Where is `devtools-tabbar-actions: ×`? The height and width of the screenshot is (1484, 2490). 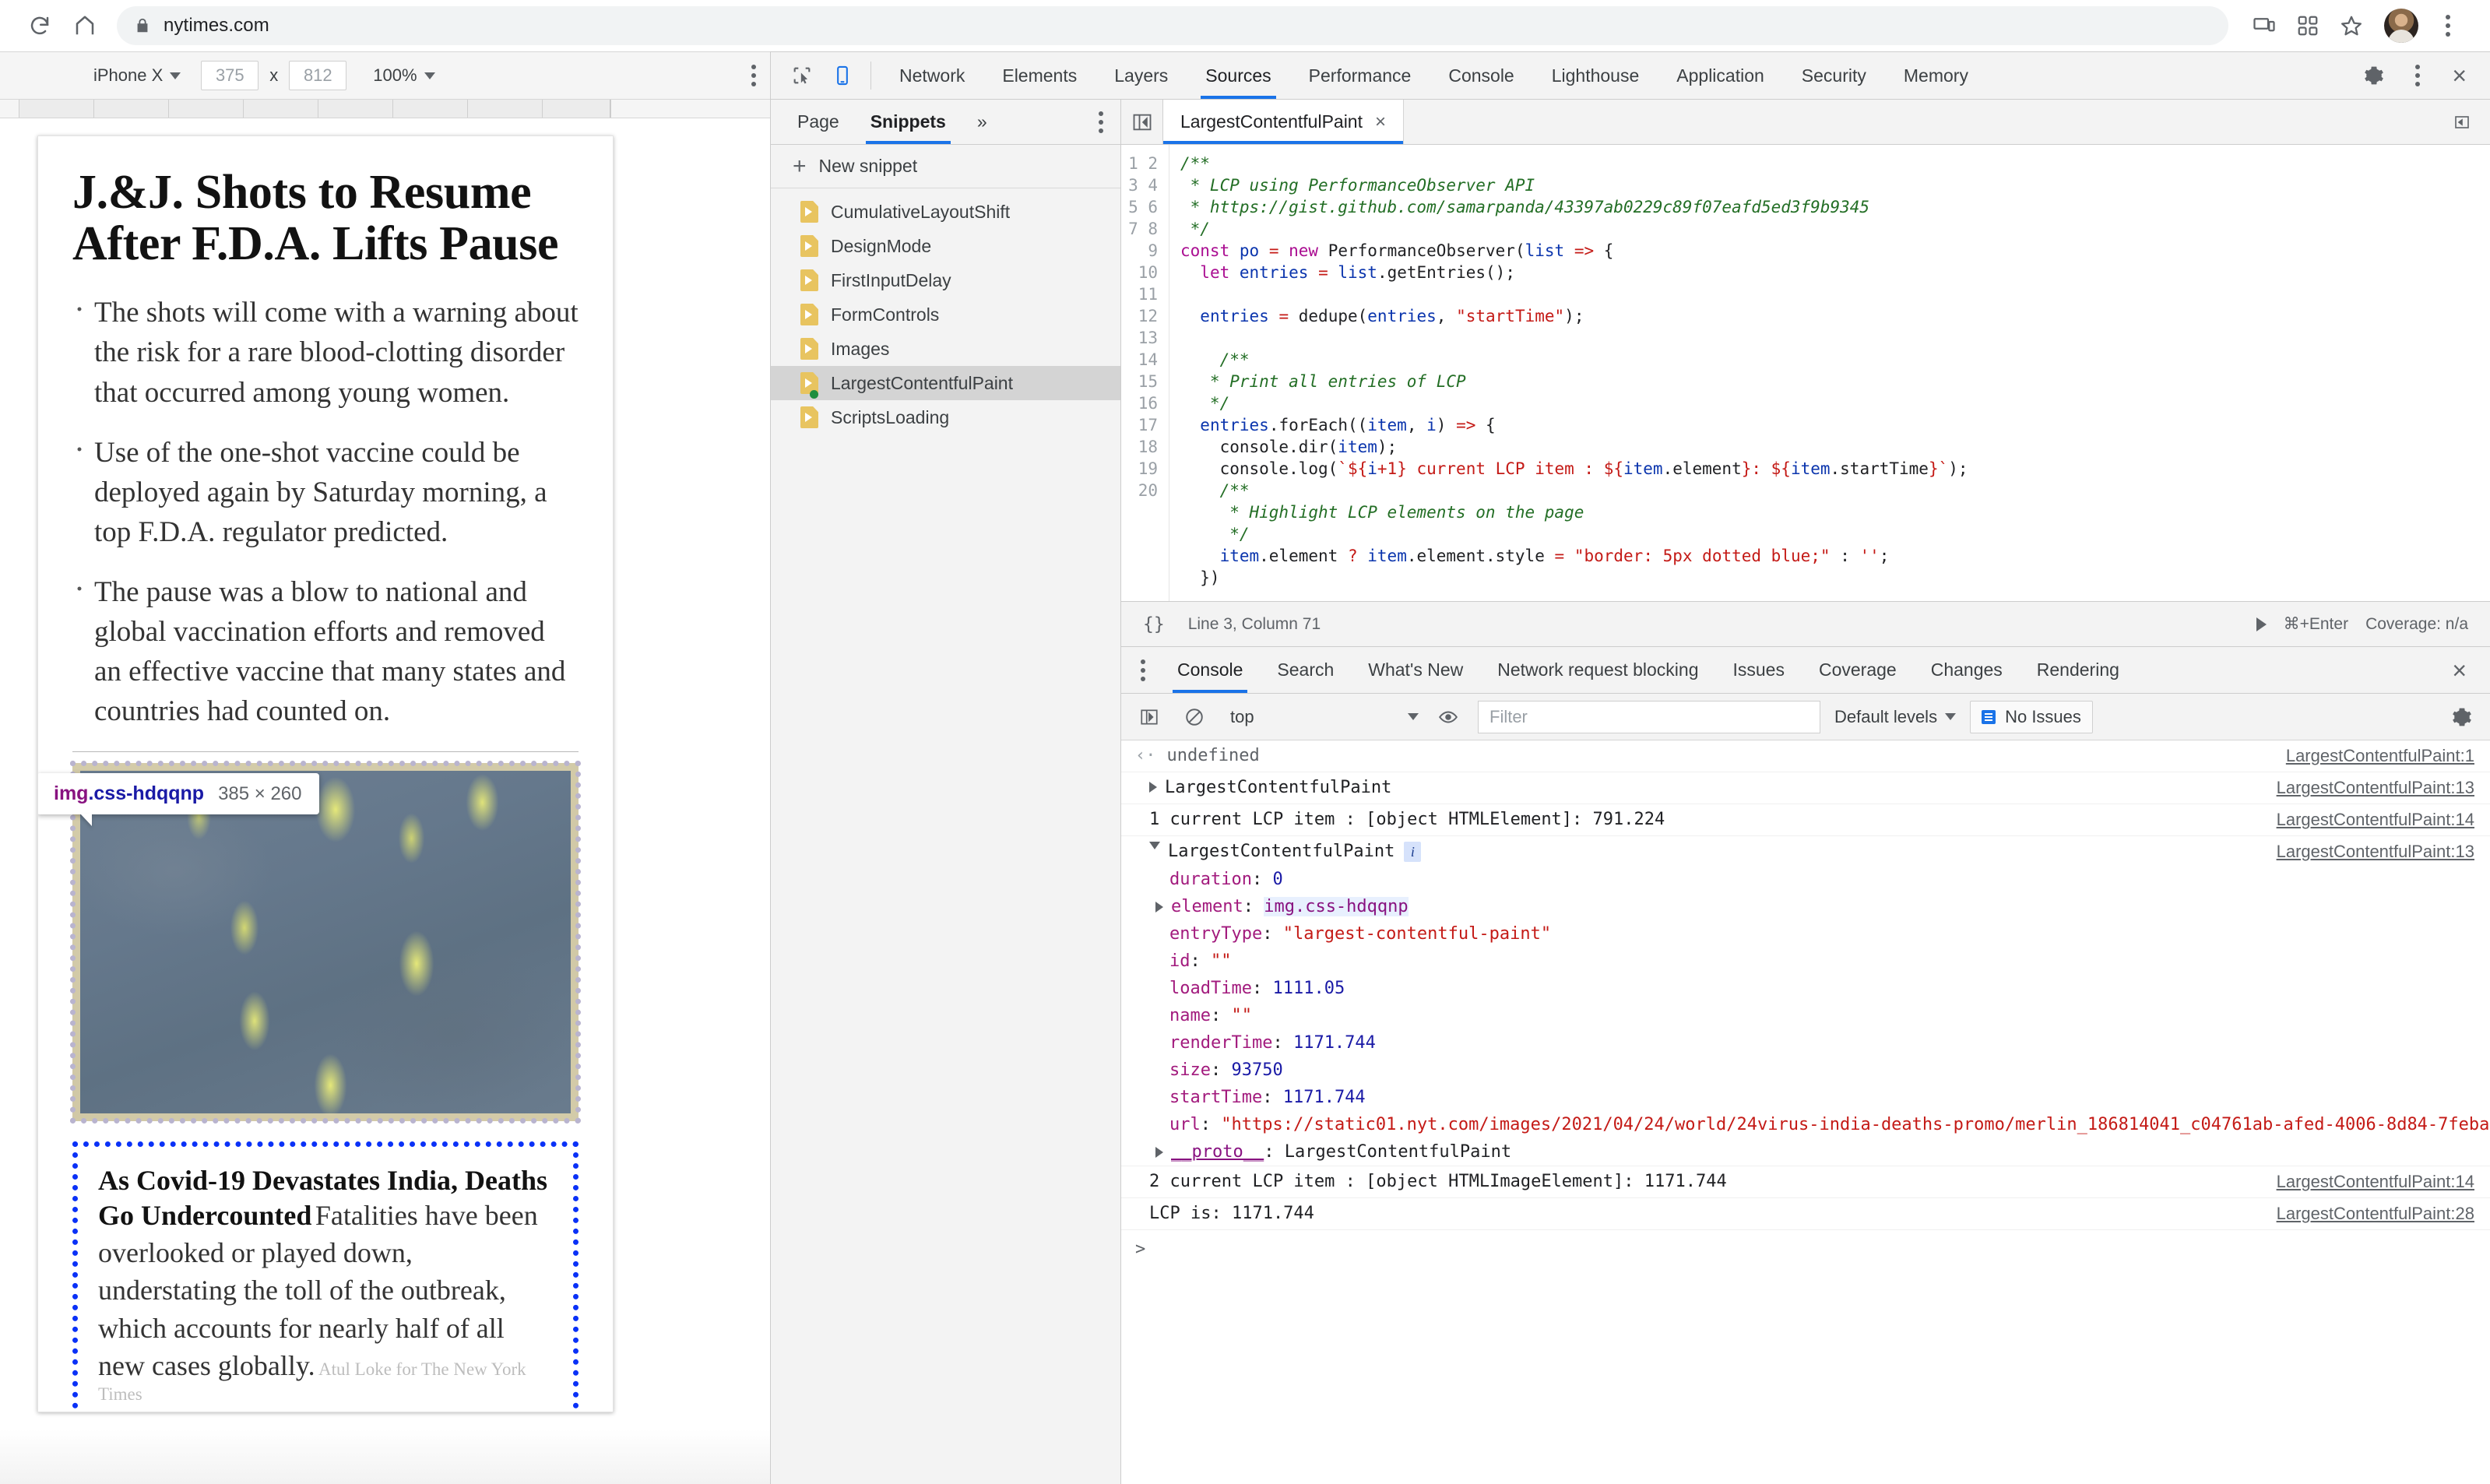
devtools-tabbar-actions: × is located at coordinates (2412, 75).